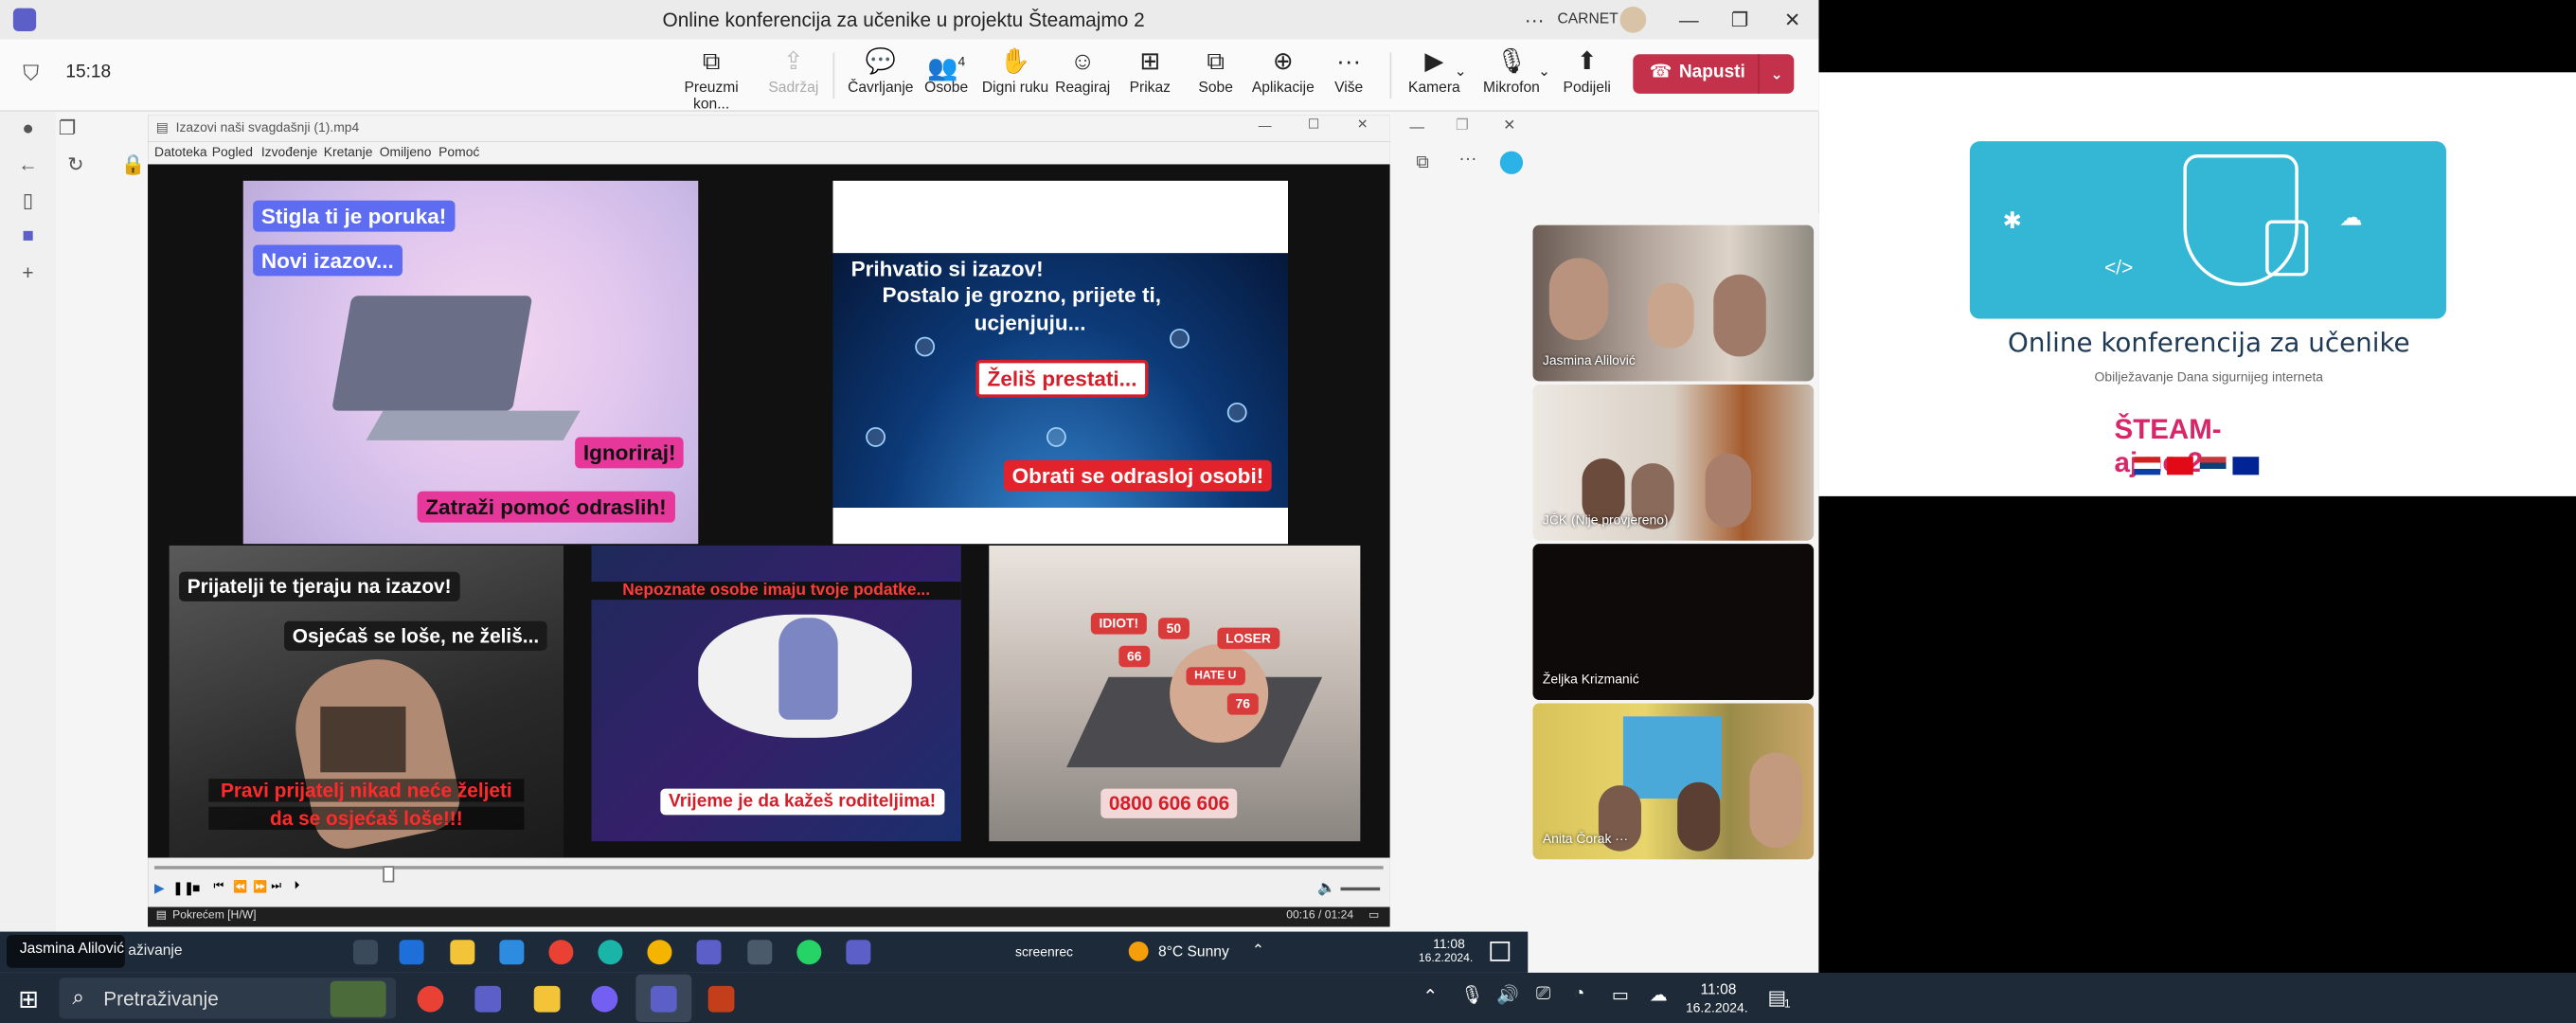  What do you see at coordinates (769, 874) in the screenshot?
I see `seek-bar` at bounding box center [769, 874].